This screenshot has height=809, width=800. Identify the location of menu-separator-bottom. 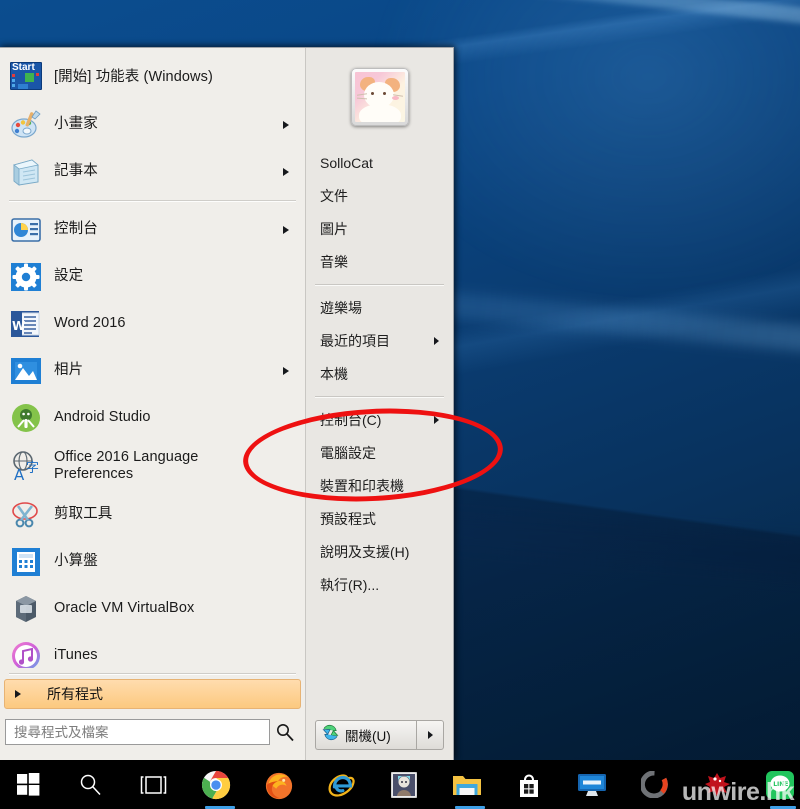
(152, 673).